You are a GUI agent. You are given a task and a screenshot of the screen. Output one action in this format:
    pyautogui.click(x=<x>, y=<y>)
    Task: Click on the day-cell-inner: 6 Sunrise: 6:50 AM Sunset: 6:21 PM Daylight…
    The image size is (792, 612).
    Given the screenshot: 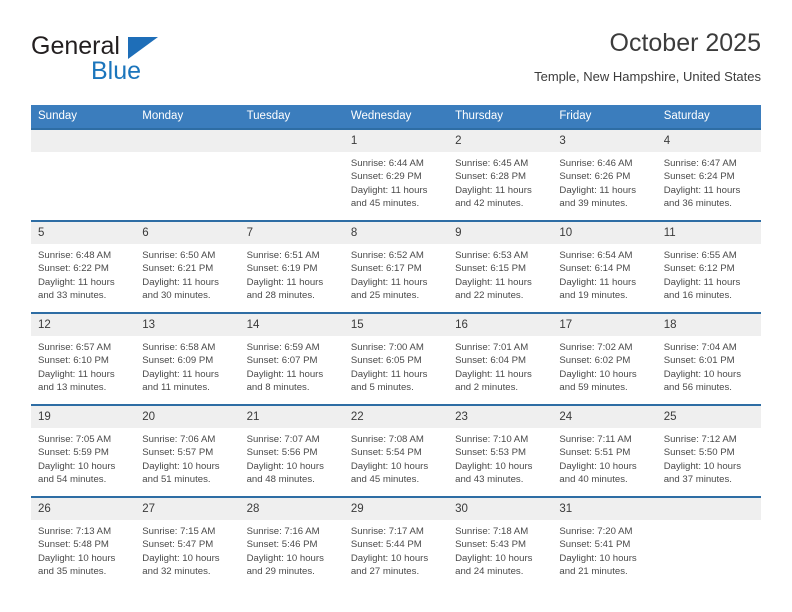 What is the action you would take?
    pyautogui.click(x=187, y=267)
    